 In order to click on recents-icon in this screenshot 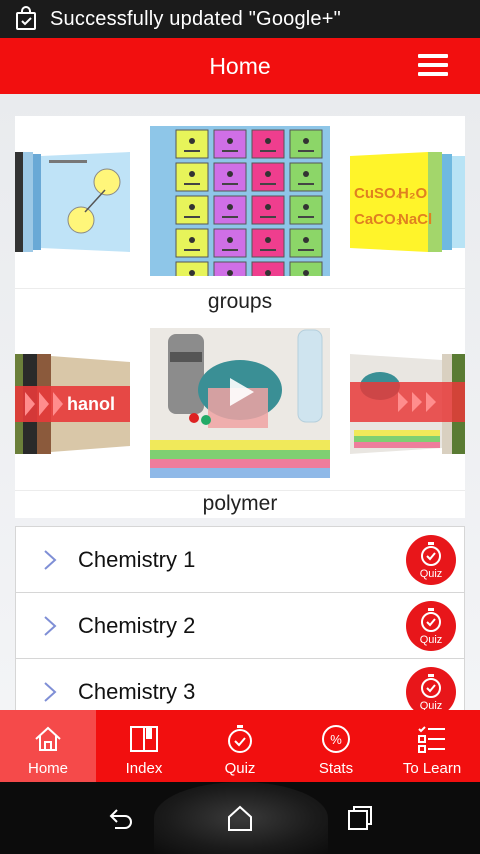, I will do `click(360, 818)`.